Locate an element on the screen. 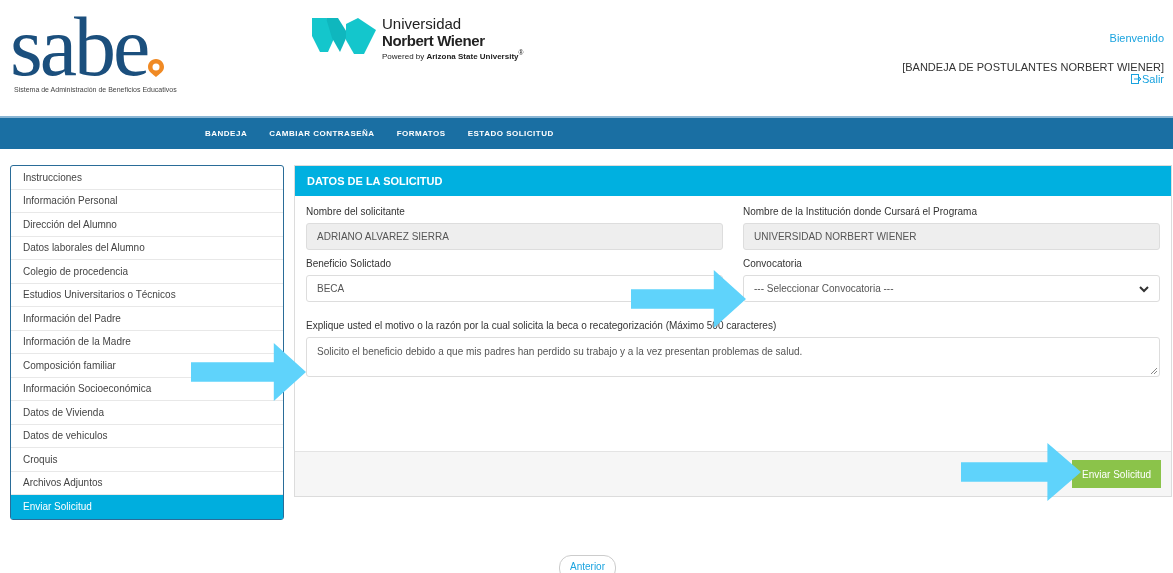 The image size is (1173, 573). nav-link: BANDEJA is located at coordinates (226, 133).